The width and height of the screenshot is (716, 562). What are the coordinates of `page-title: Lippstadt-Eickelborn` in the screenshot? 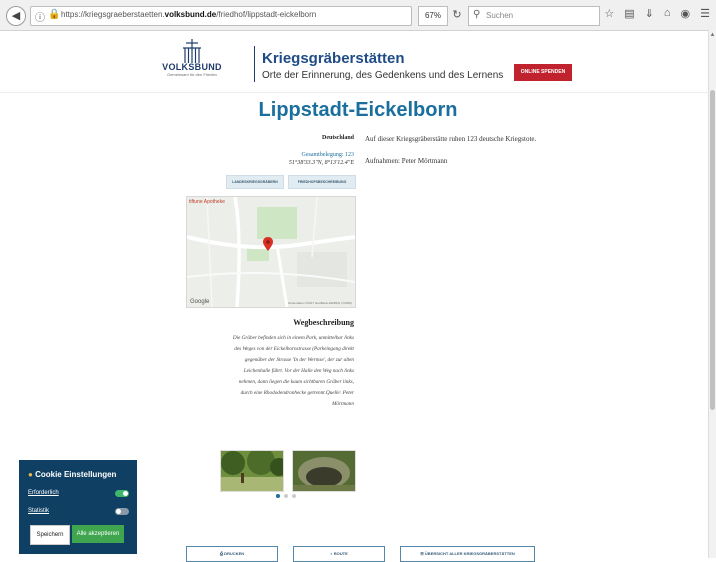 It's located at (358, 110).